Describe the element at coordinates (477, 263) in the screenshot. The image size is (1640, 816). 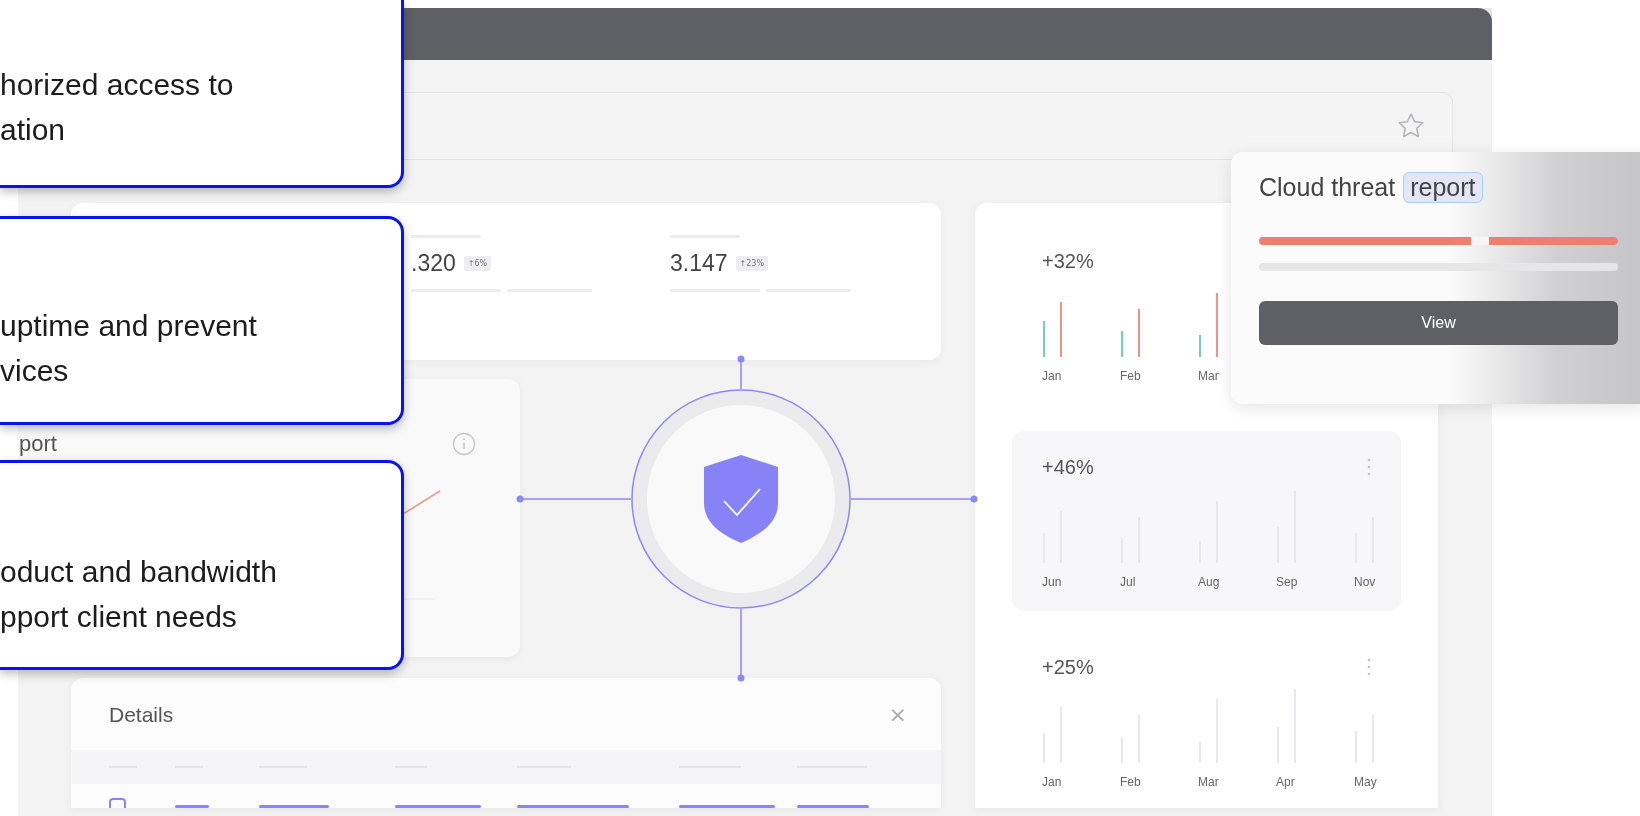
I see `change-badge: ↑6%` at that location.